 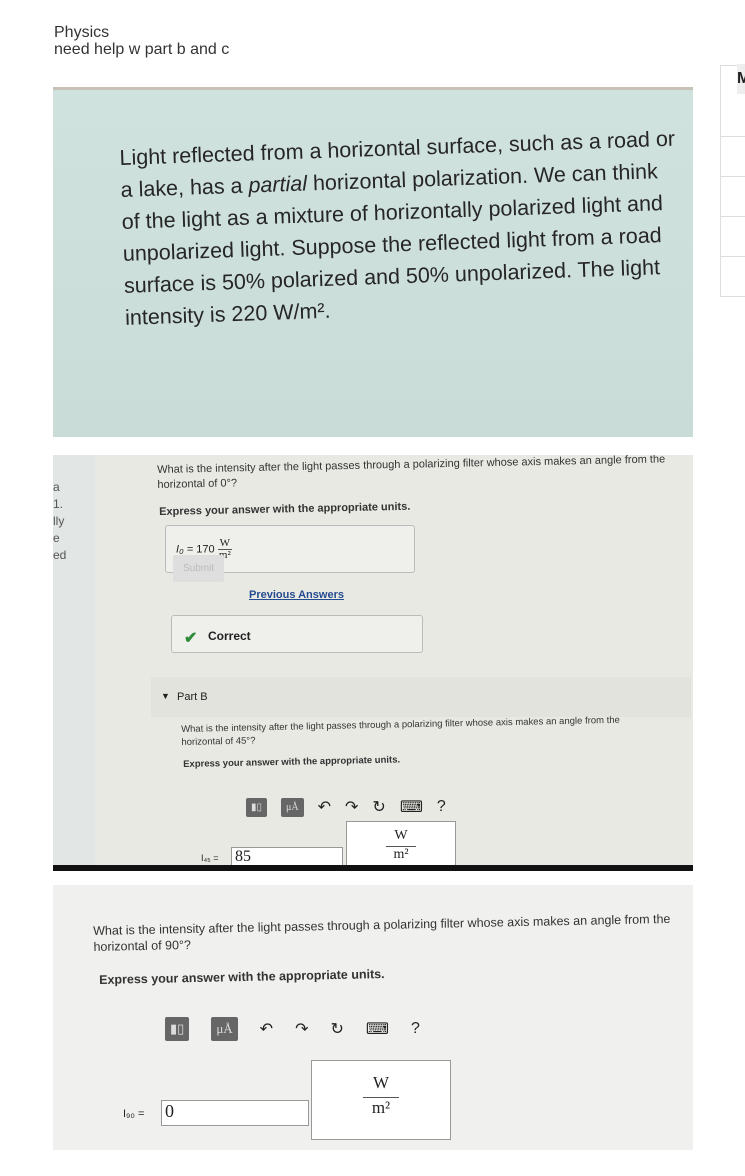 I want to click on part-b-unit-input: Wm², so click(x=401, y=846).